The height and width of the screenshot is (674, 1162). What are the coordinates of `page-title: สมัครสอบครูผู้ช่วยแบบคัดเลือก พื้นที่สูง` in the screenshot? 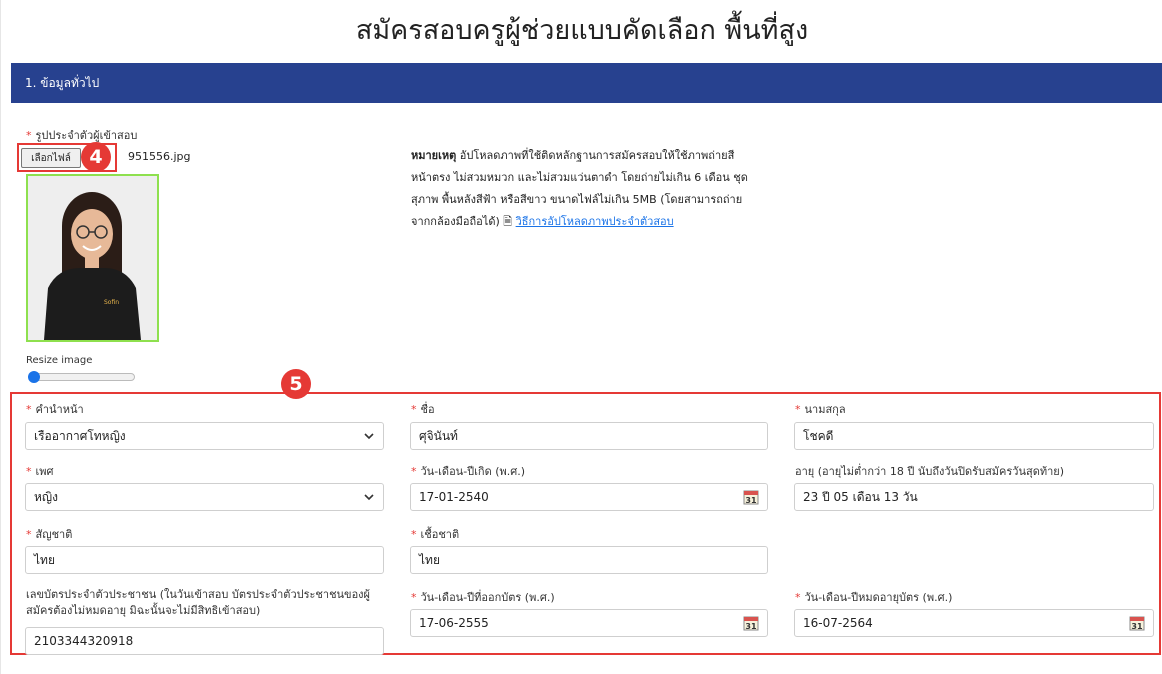 It's located at (582, 30).